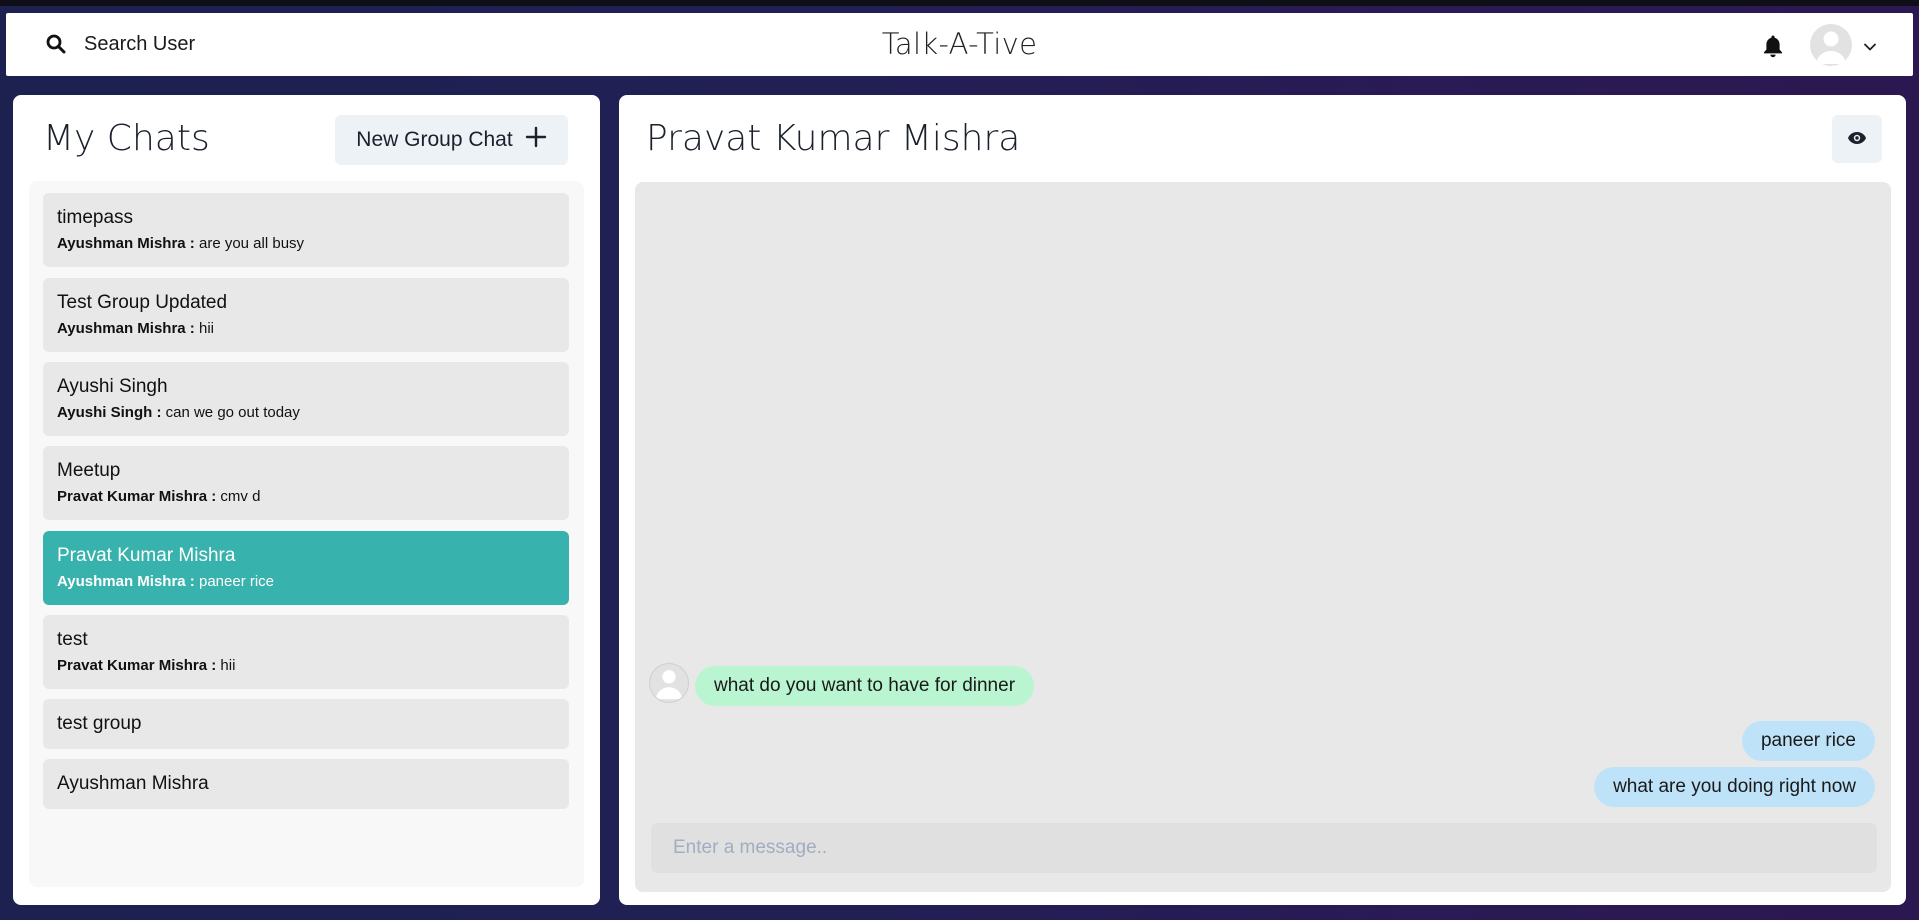  I want to click on chat-last-text: cmv d, so click(240, 496).